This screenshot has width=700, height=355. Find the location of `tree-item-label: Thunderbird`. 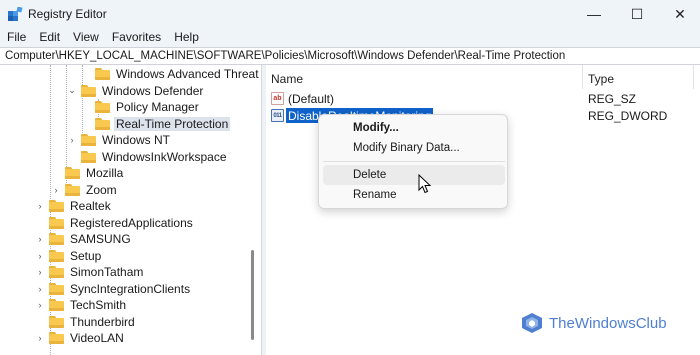

tree-item-label: Thunderbird is located at coordinates (102, 321).